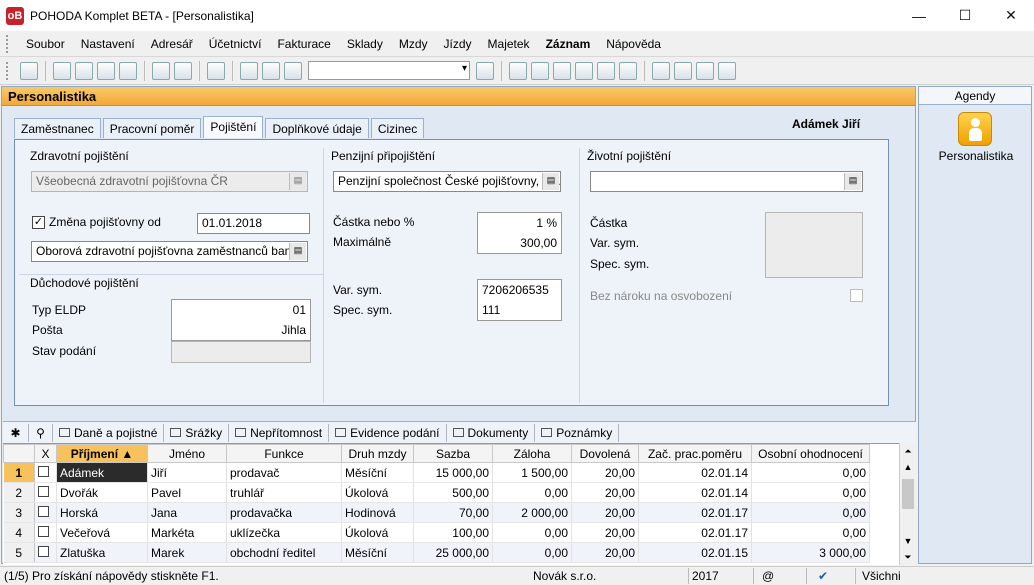 This screenshot has height=585, width=1034. What do you see at coordinates (538, 243) in the screenshot?
I see `max-value: 300,00` at bounding box center [538, 243].